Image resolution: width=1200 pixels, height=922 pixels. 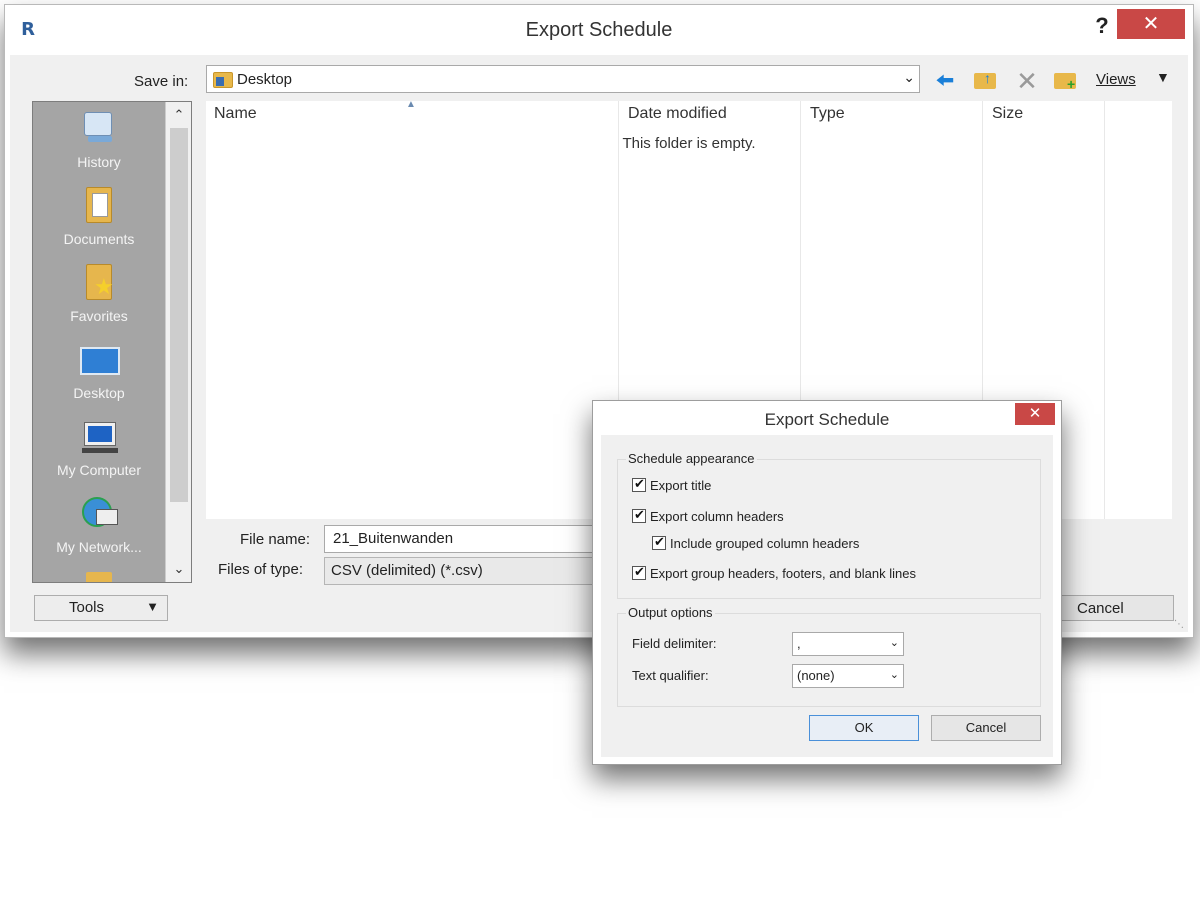 What do you see at coordinates (864, 728) in the screenshot?
I see `ok-button: OK` at bounding box center [864, 728].